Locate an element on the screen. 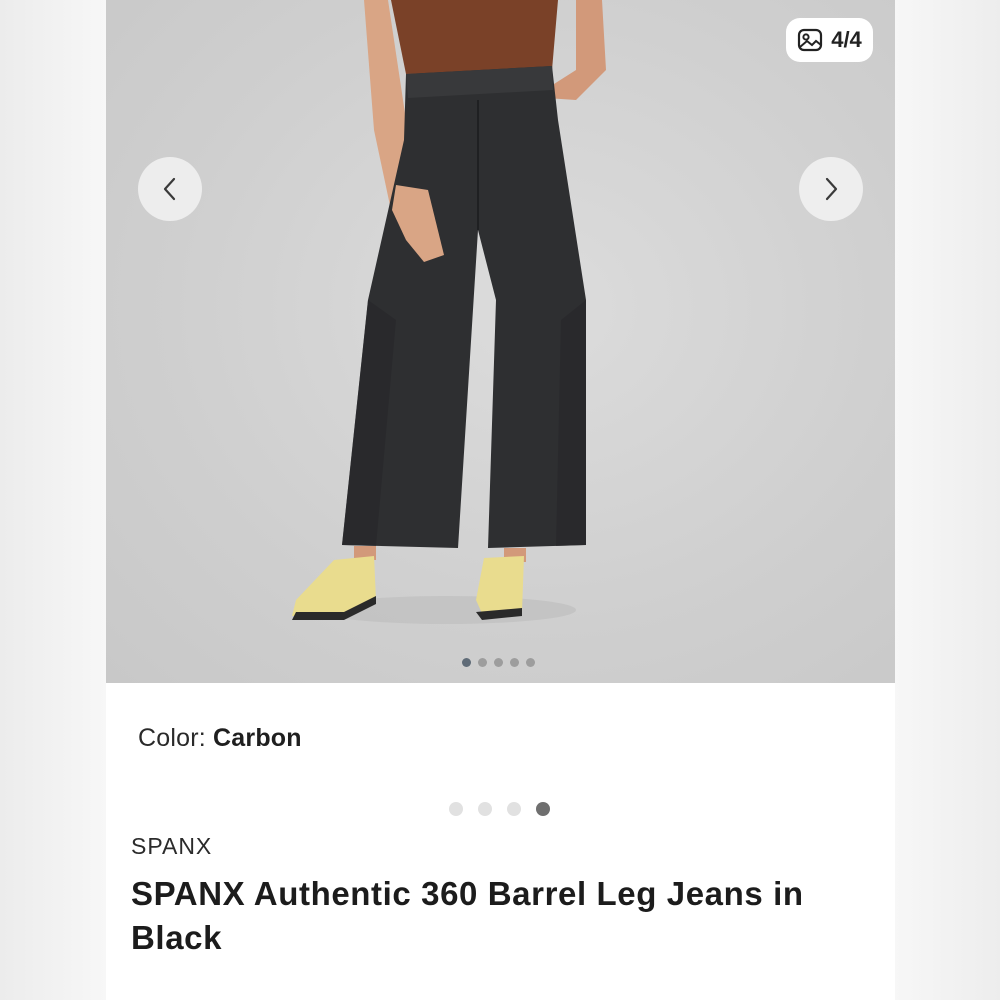 The image size is (1000, 1000). next-image-button is located at coordinates (831, 189).